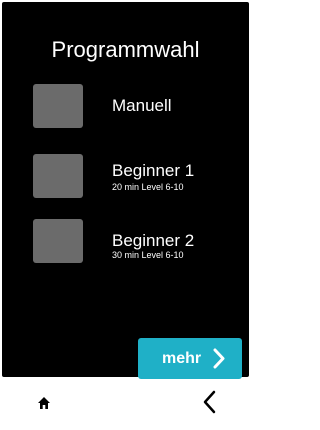 The image size is (320, 430). I want to click on program-item-beginner-2: Beginner 2 30 min Level 6-10, so click(133, 241).